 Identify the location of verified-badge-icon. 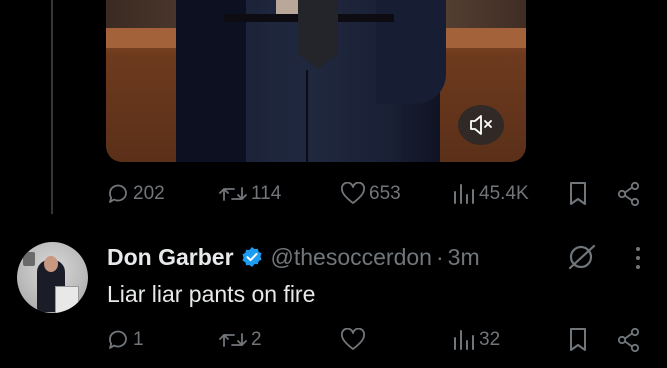
(252, 257).